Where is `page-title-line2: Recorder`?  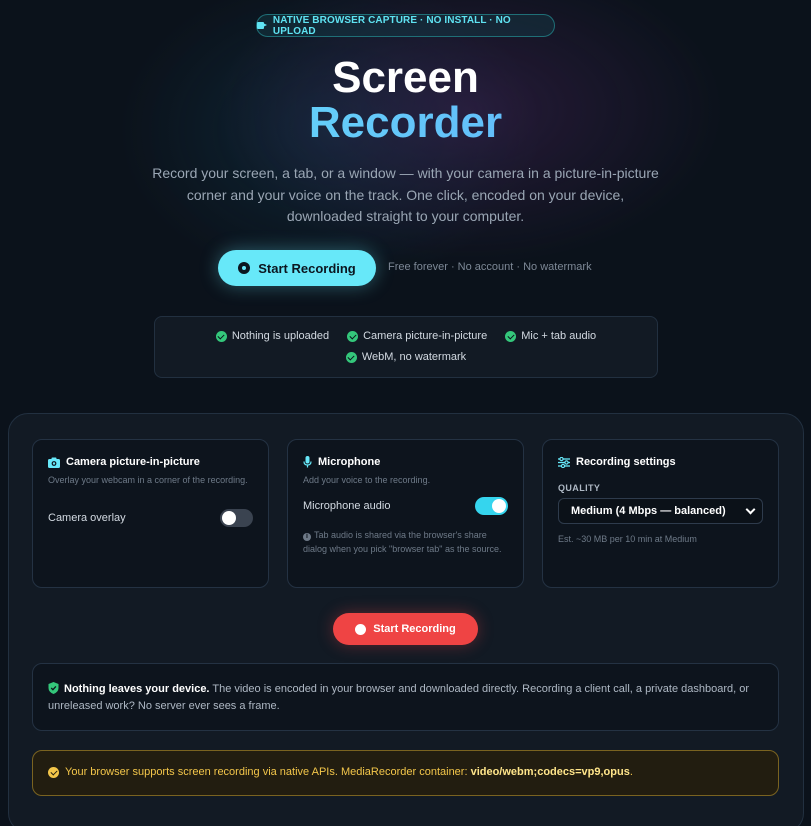 page-title-line2: Recorder is located at coordinates (405, 123).